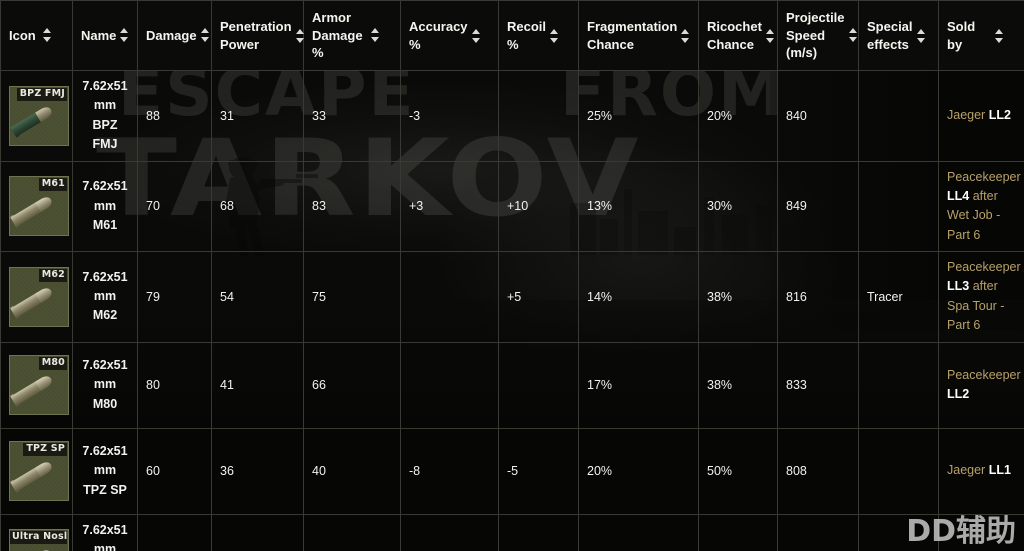 The image size is (1024, 551). I want to click on column-header-projectile-speed: Projectile Speed (m/s), so click(818, 35).